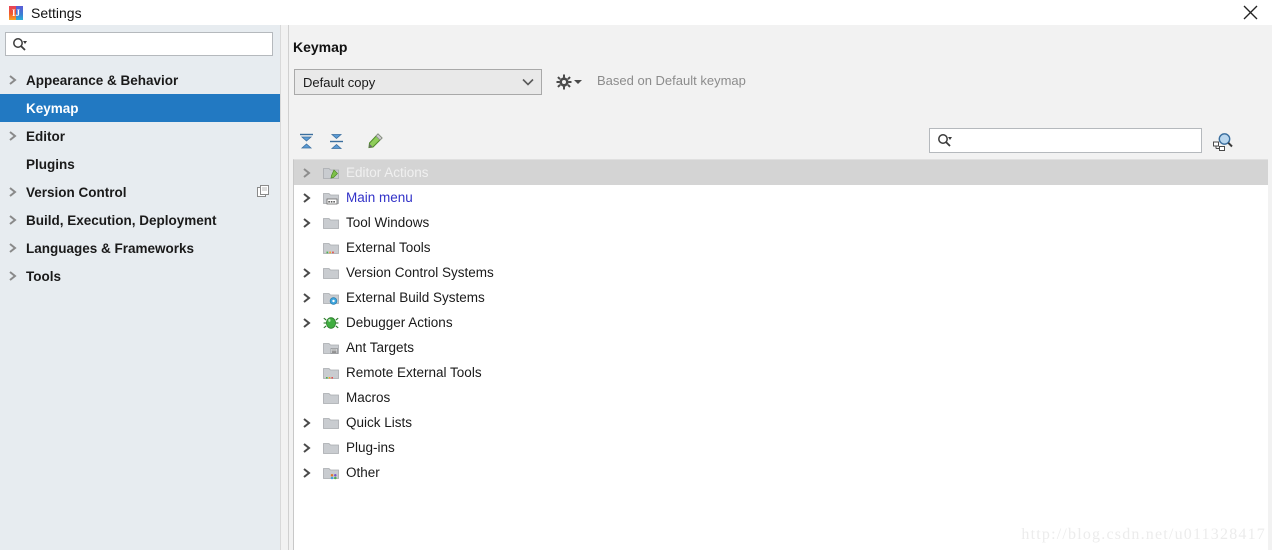  Describe the element at coordinates (140, 108) in the screenshot. I see `sidebar-item-keymap: Keymap` at that location.